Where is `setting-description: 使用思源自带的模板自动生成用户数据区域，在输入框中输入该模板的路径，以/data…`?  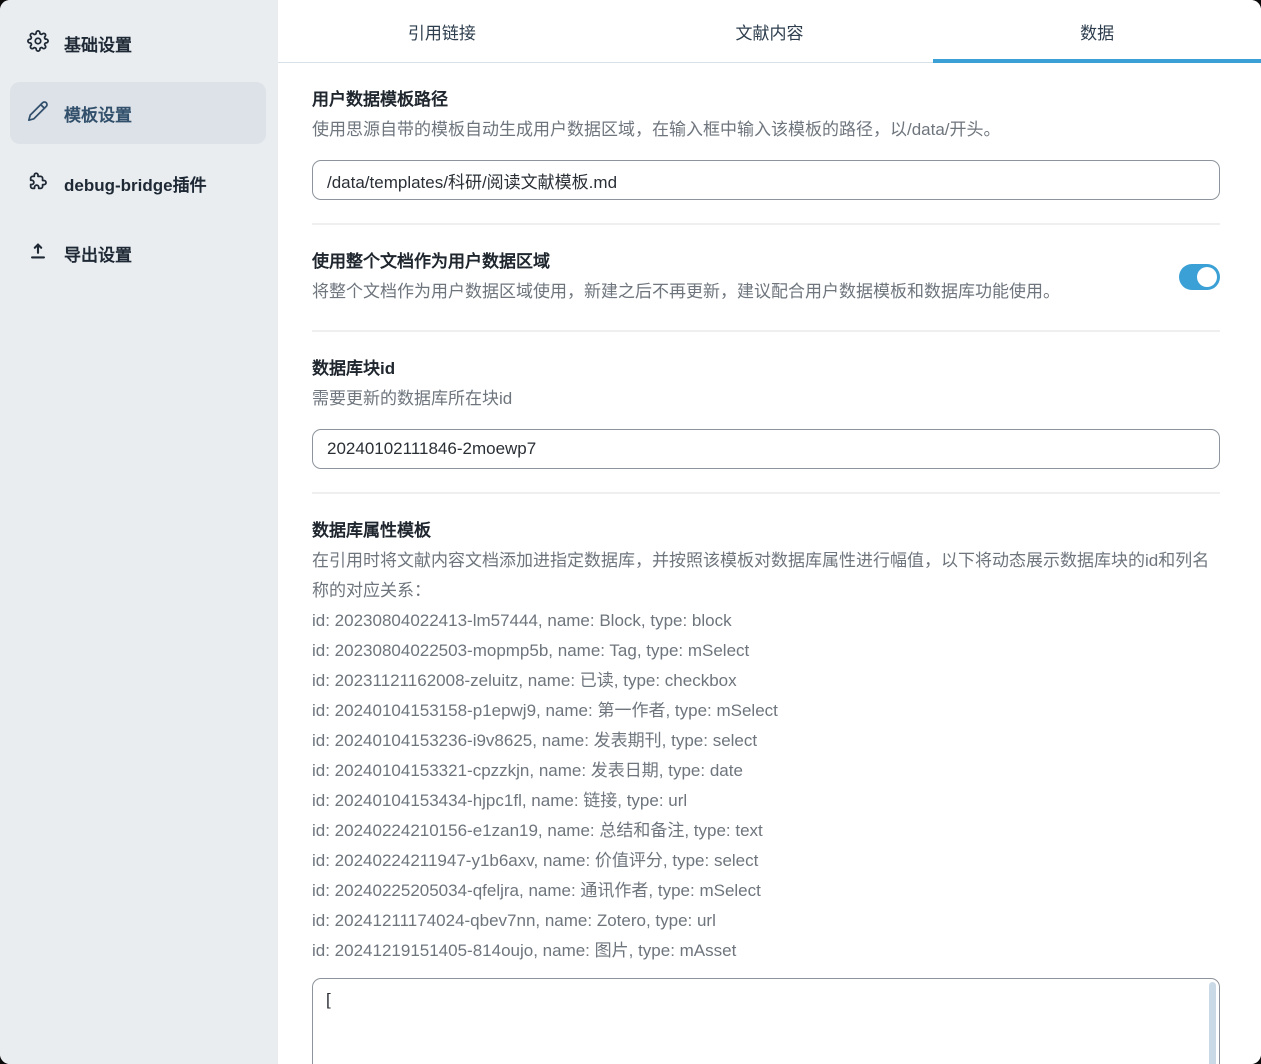 setting-description: 使用思源自带的模板自动生成用户数据区域，在输入框中输入该模板的路径，以/data… is located at coordinates (656, 129).